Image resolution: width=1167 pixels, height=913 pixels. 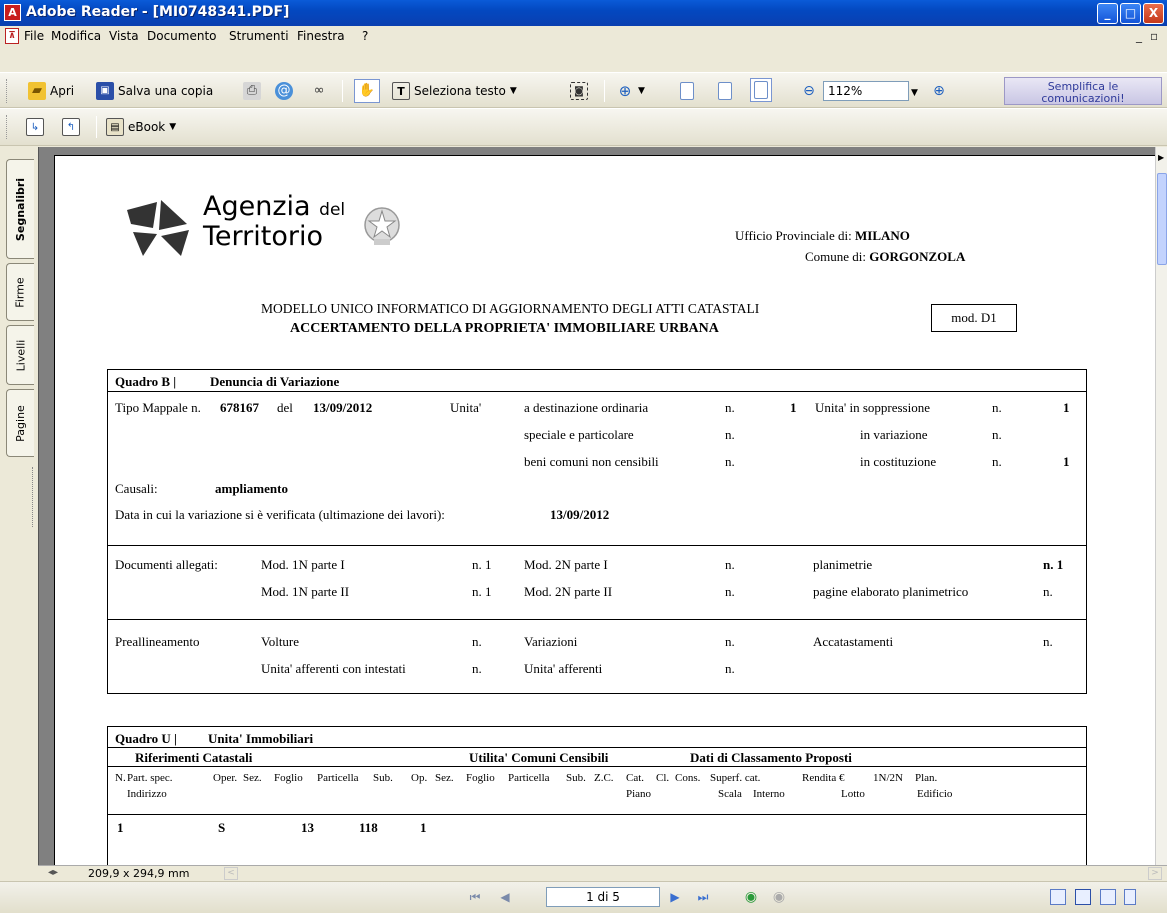 What do you see at coordinates (158, 407) in the screenshot?
I see `tipo-mappale-label: Tipo Mappale n.` at bounding box center [158, 407].